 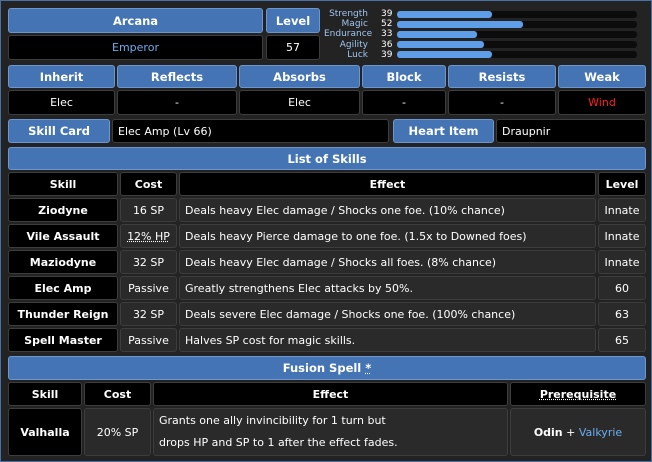 What do you see at coordinates (348, 34) in the screenshot?
I see `stat-label-2: Endurance` at bounding box center [348, 34].